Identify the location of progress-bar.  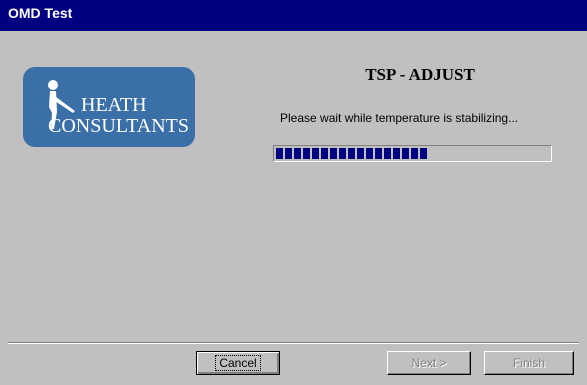
(412, 153).